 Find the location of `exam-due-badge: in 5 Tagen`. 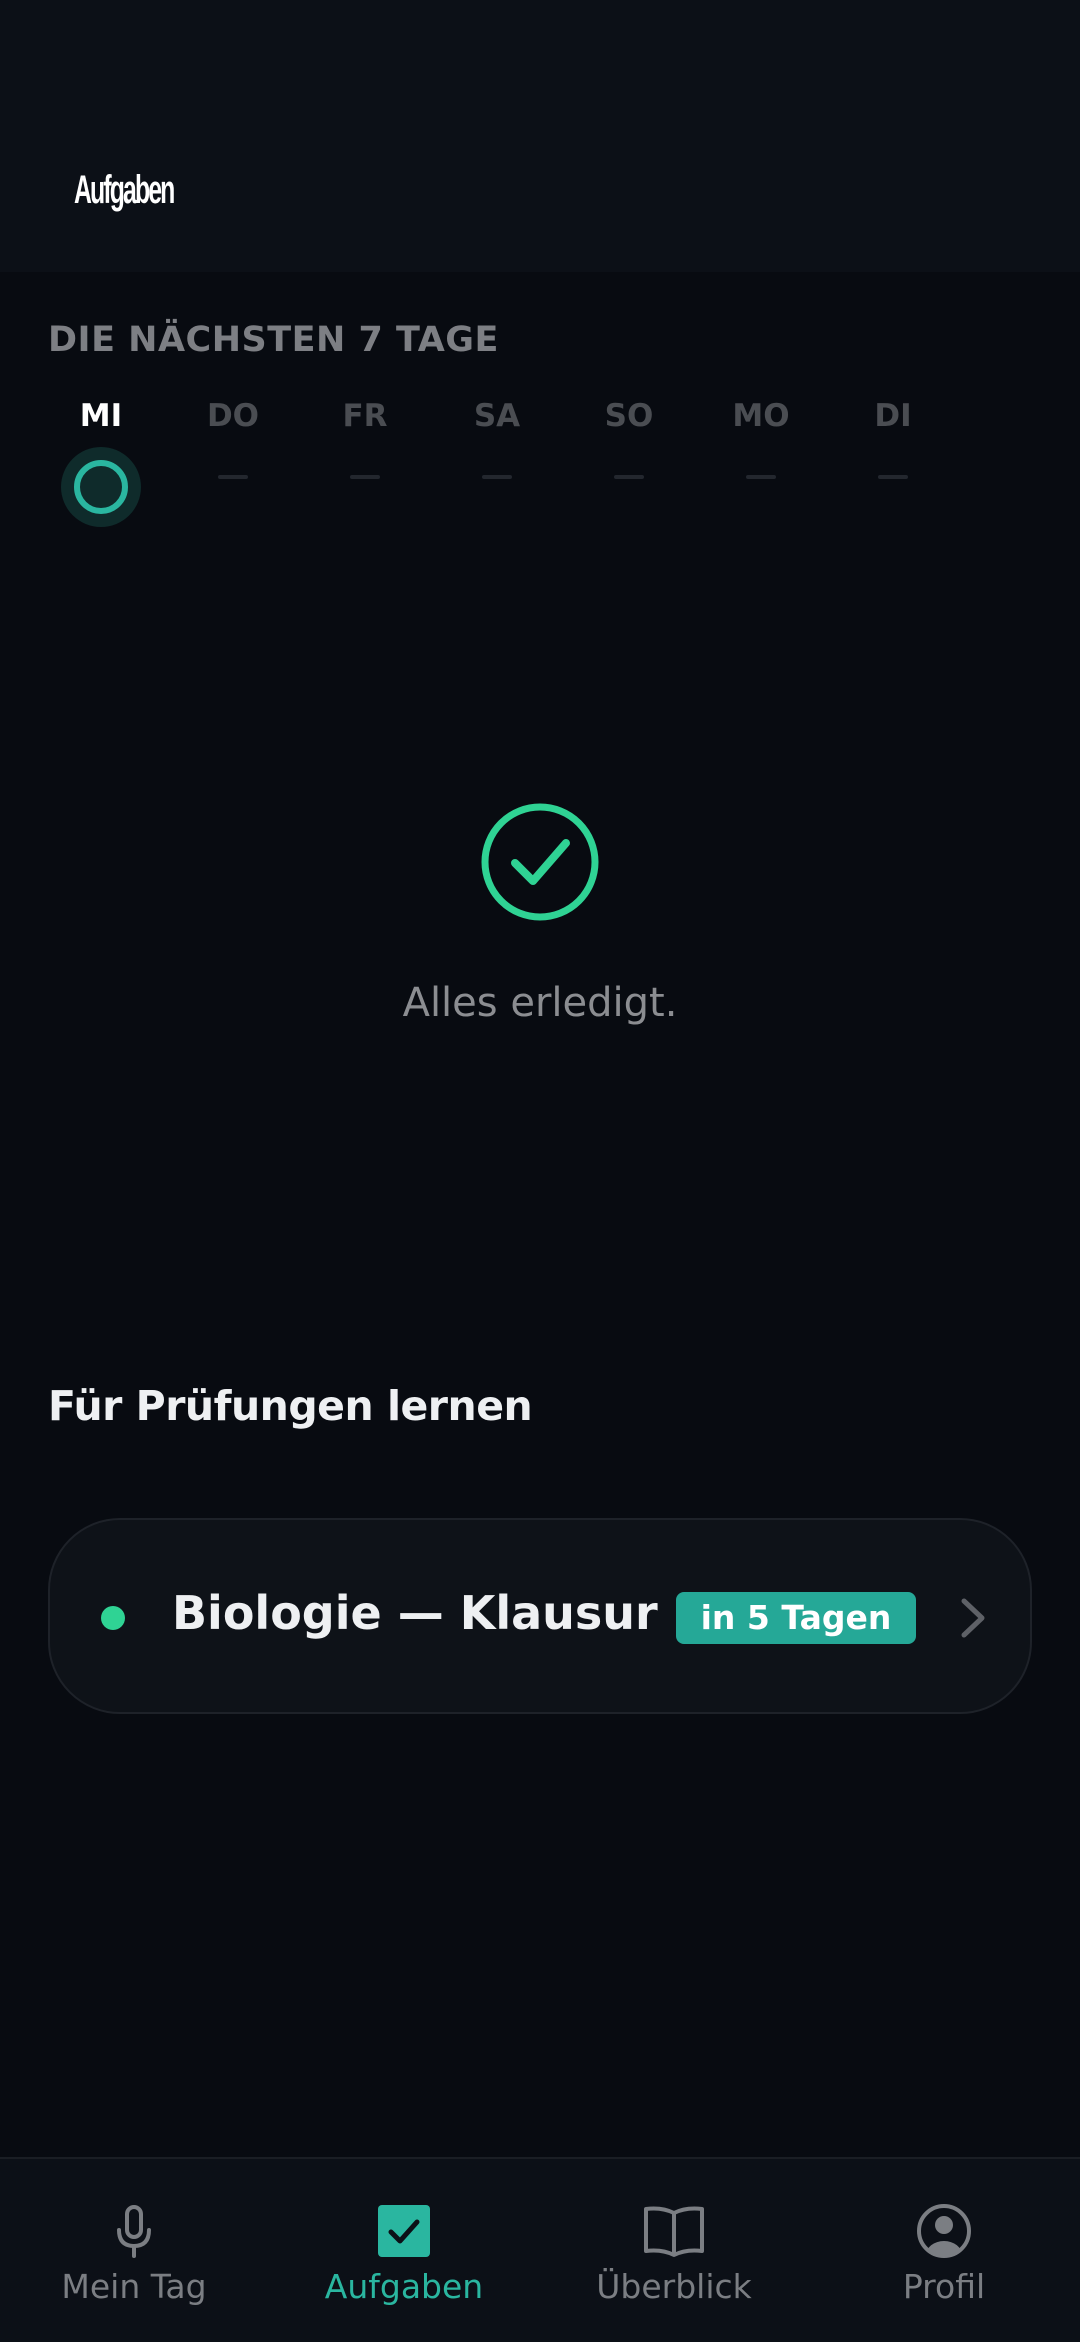

exam-due-badge: in 5 Tagen is located at coordinates (796, 1618).